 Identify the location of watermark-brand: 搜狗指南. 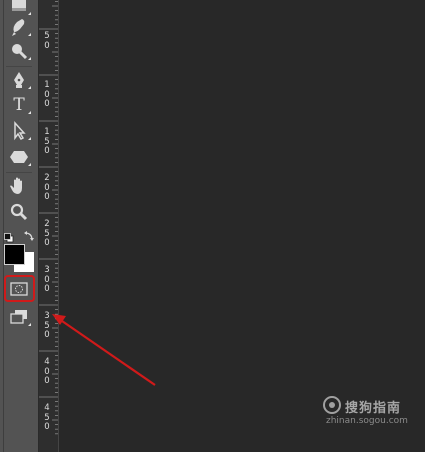
(373, 408).